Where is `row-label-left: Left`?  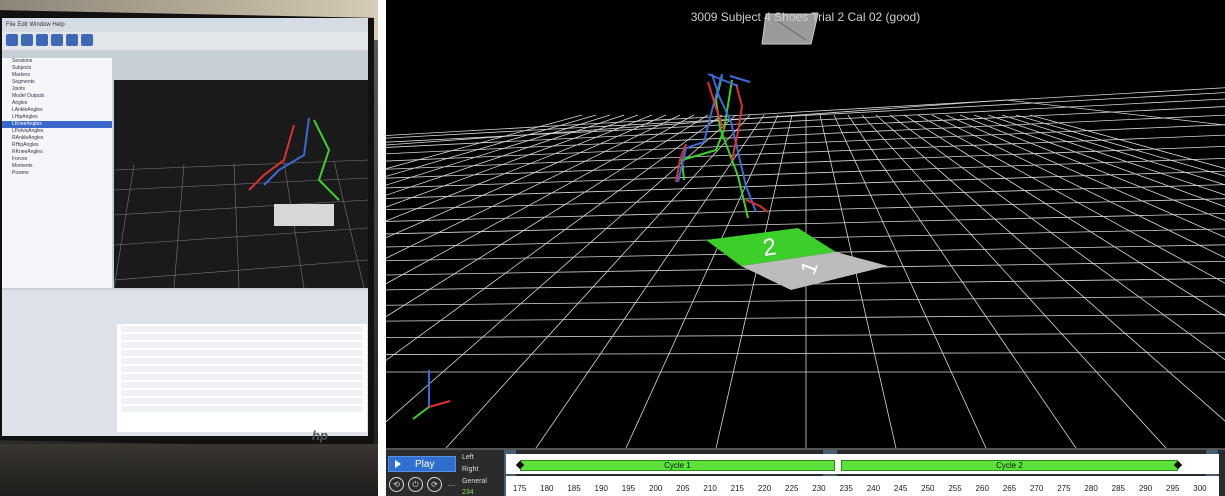 row-label-left: Left is located at coordinates (468, 457).